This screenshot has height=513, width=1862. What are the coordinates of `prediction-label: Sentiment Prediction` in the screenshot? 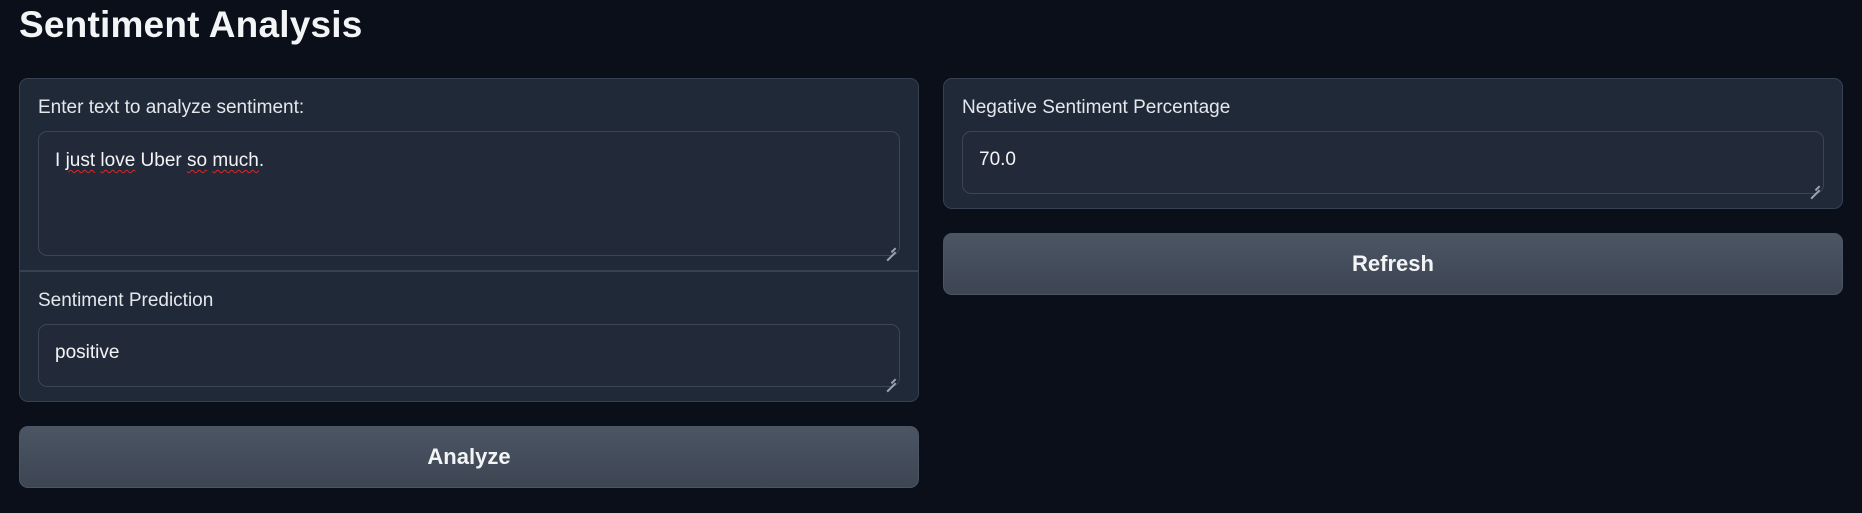 It's located at (126, 300).